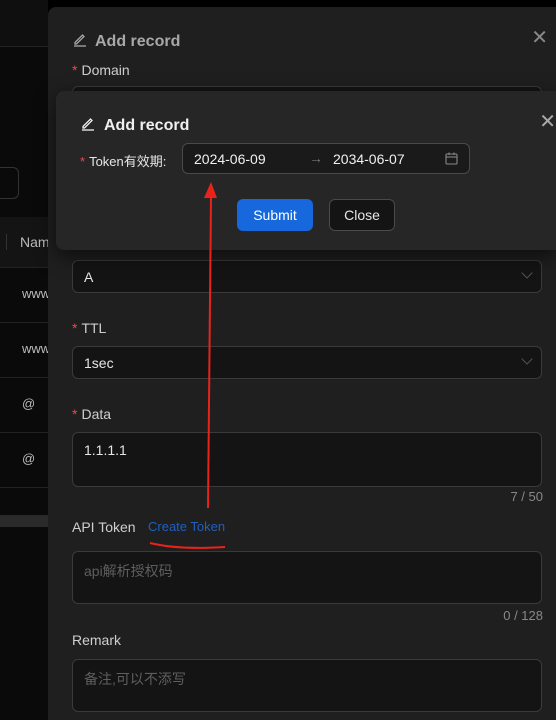  What do you see at coordinates (24, 521) in the screenshot?
I see `horizontal-scrollbar` at bounding box center [24, 521].